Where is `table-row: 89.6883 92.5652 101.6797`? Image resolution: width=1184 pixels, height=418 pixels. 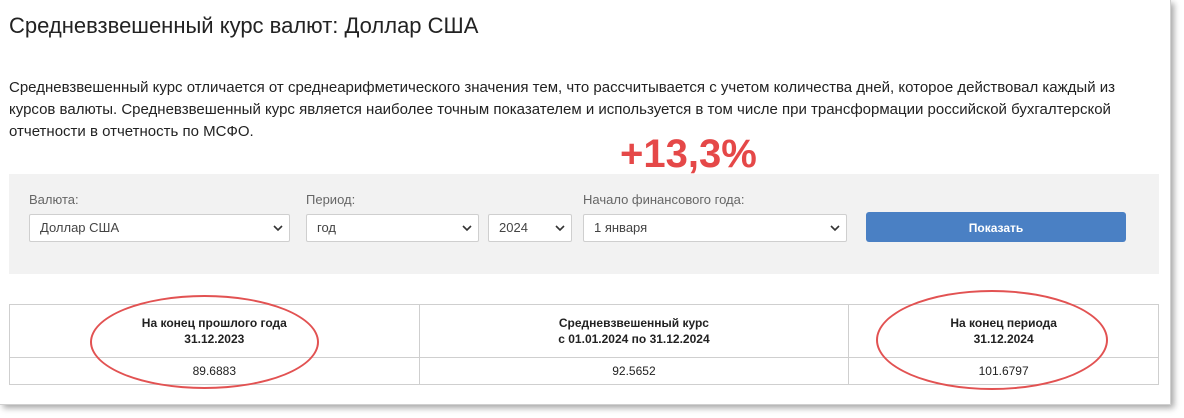 table-row: 89.6883 92.5652 101.6797 is located at coordinates (584, 371).